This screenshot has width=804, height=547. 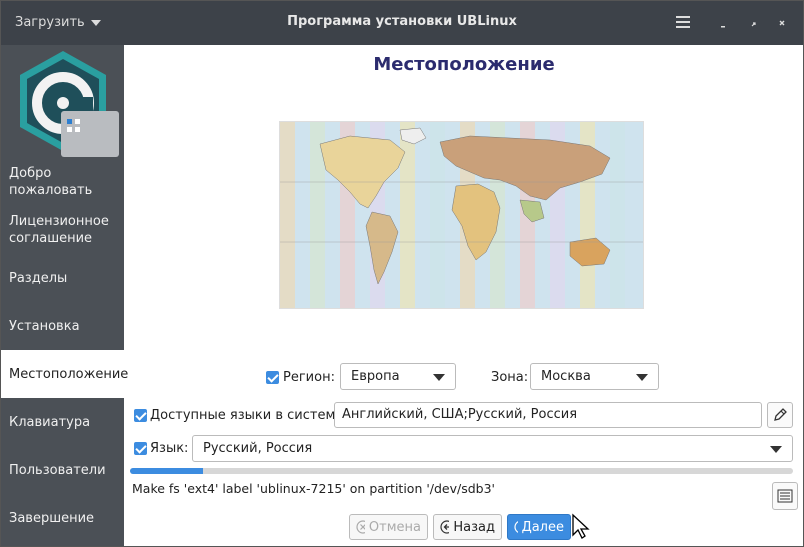 What do you see at coordinates (683, 23) in the screenshot?
I see `hamburger-icon` at bounding box center [683, 23].